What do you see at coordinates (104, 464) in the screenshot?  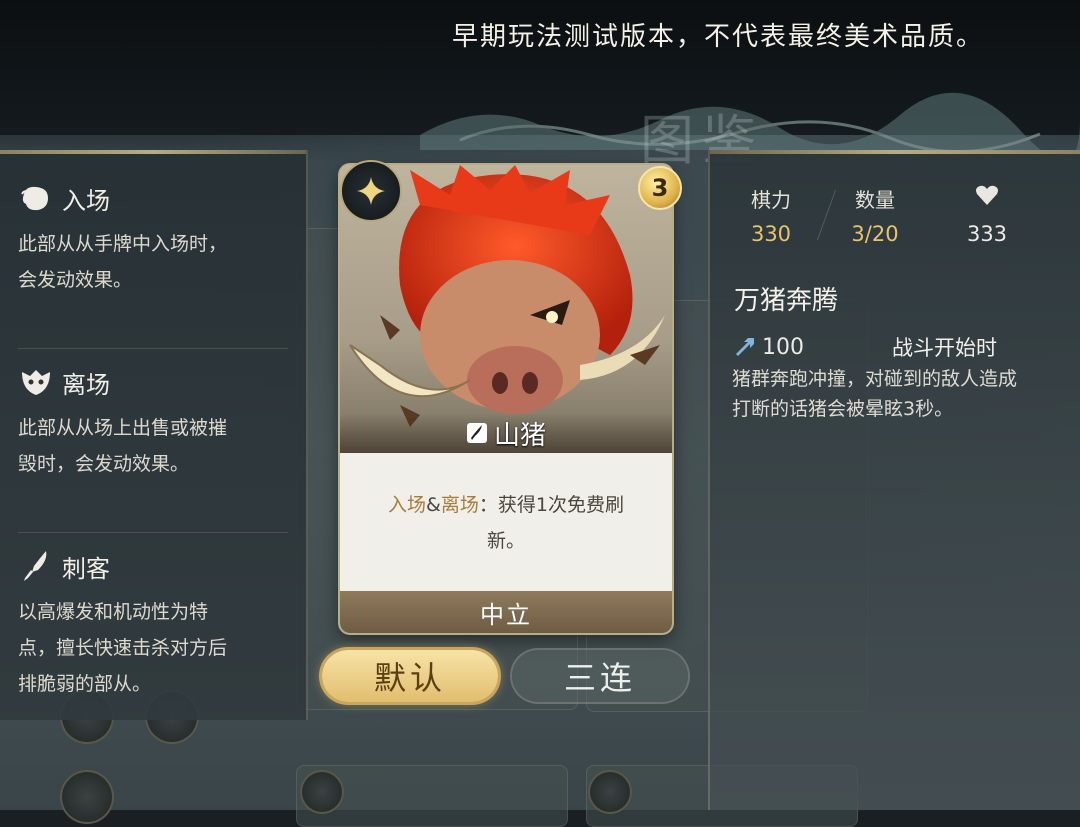 I see `keyword-description-line: 毁时，会发动效果。` at bounding box center [104, 464].